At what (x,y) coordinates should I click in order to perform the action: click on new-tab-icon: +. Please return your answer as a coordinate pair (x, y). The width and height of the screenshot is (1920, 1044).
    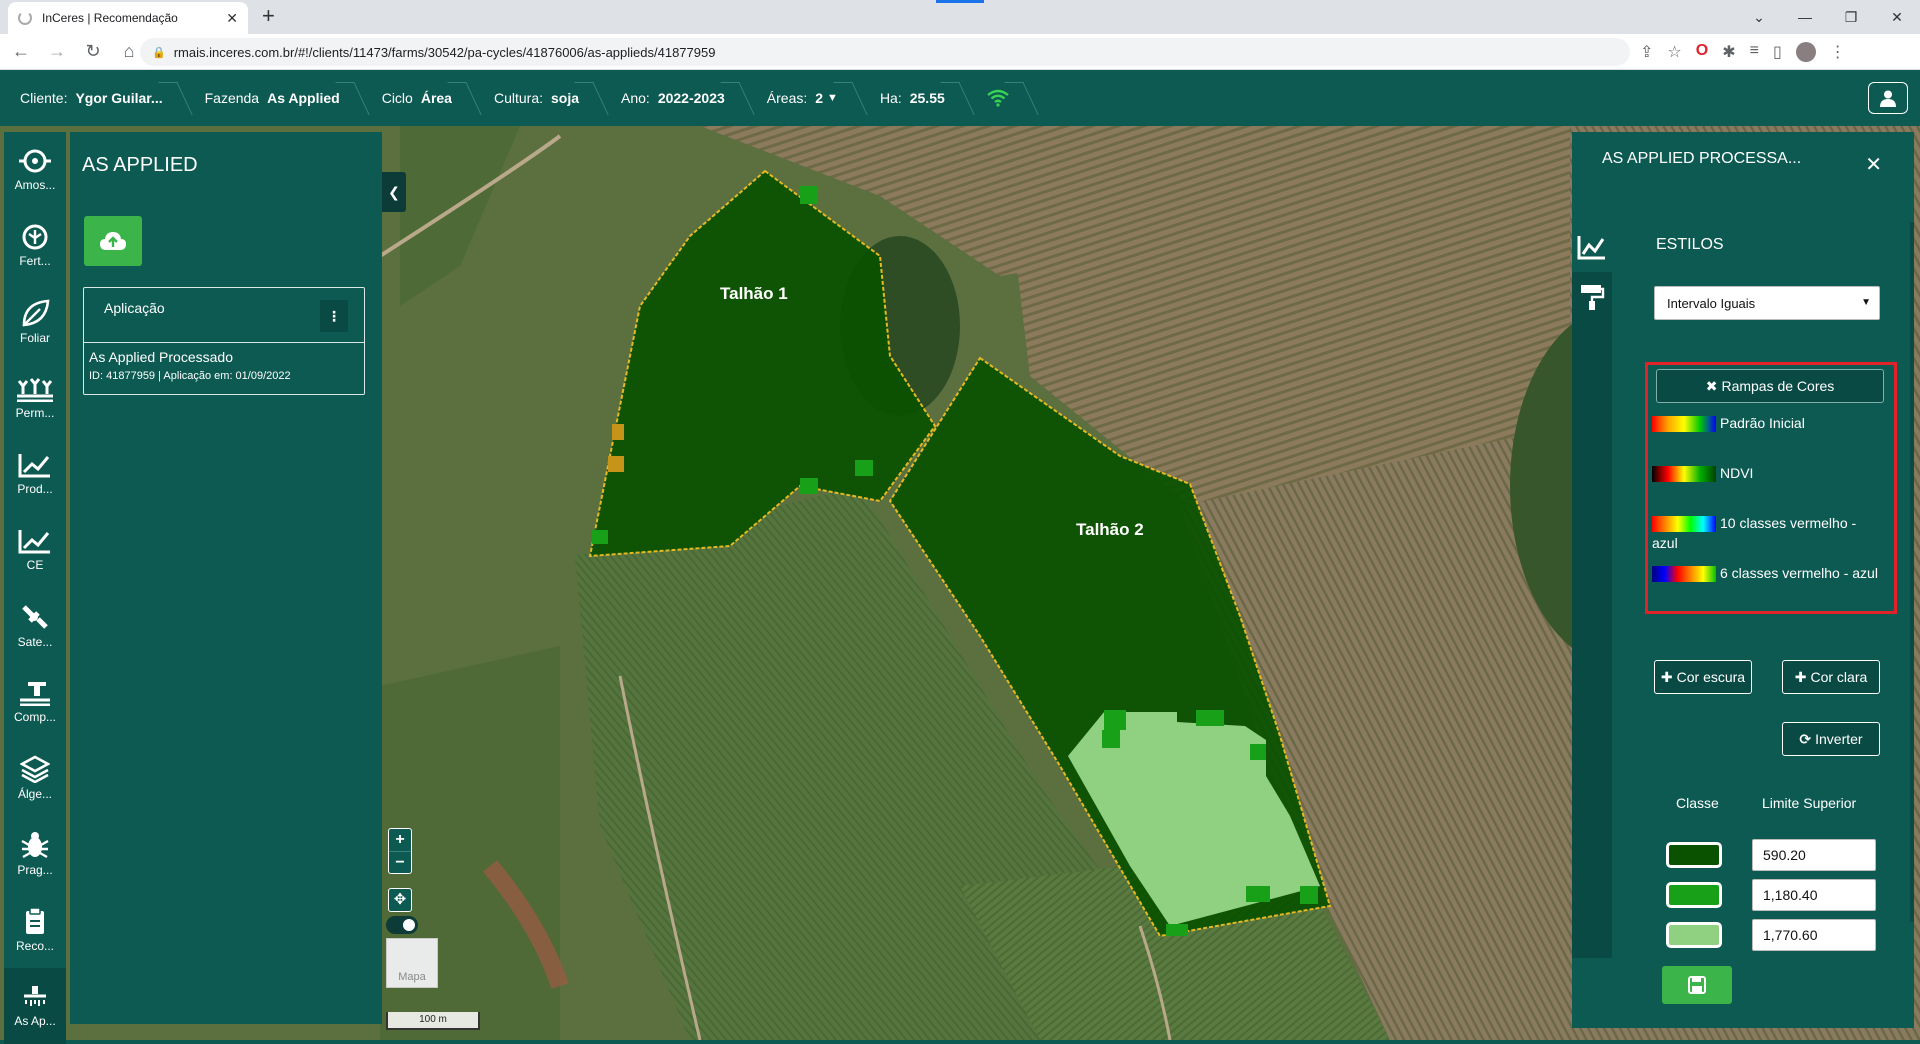
    Looking at the image, I should click on (268, 16).